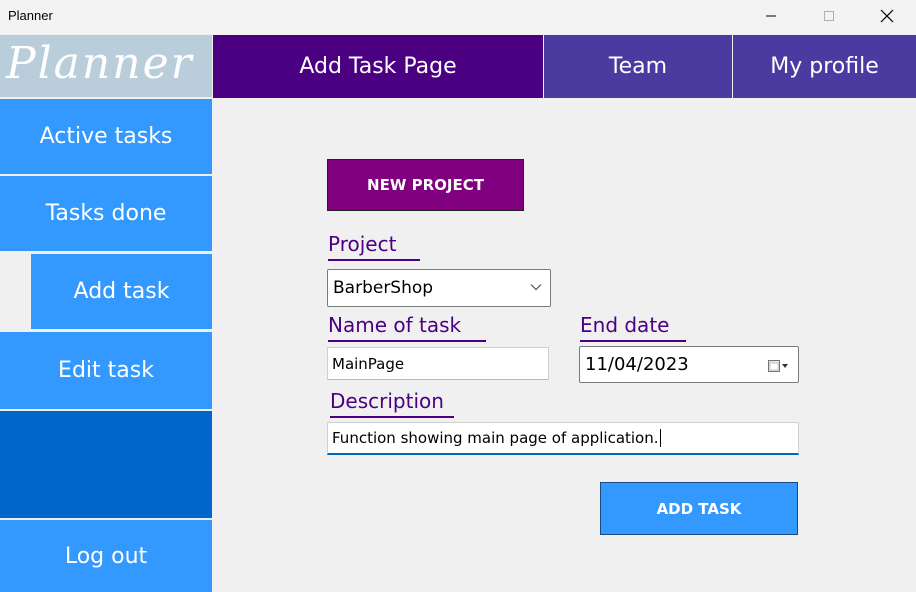 The height and width of the screenshot is (592, 916). I want to click on sidebar-item-label: Tasks done, so click(106, 213).